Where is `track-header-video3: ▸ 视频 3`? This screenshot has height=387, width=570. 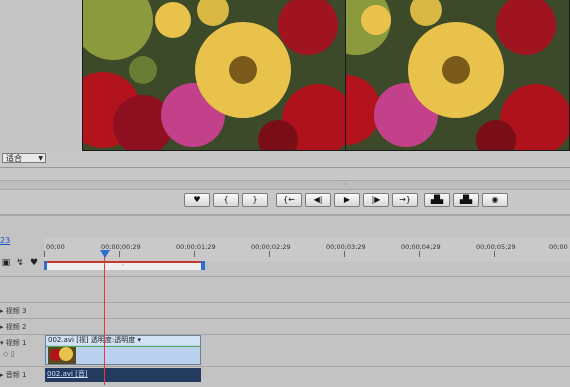
track-header-video3: ▸ 视频 3 is located at coordinates (22, 311).